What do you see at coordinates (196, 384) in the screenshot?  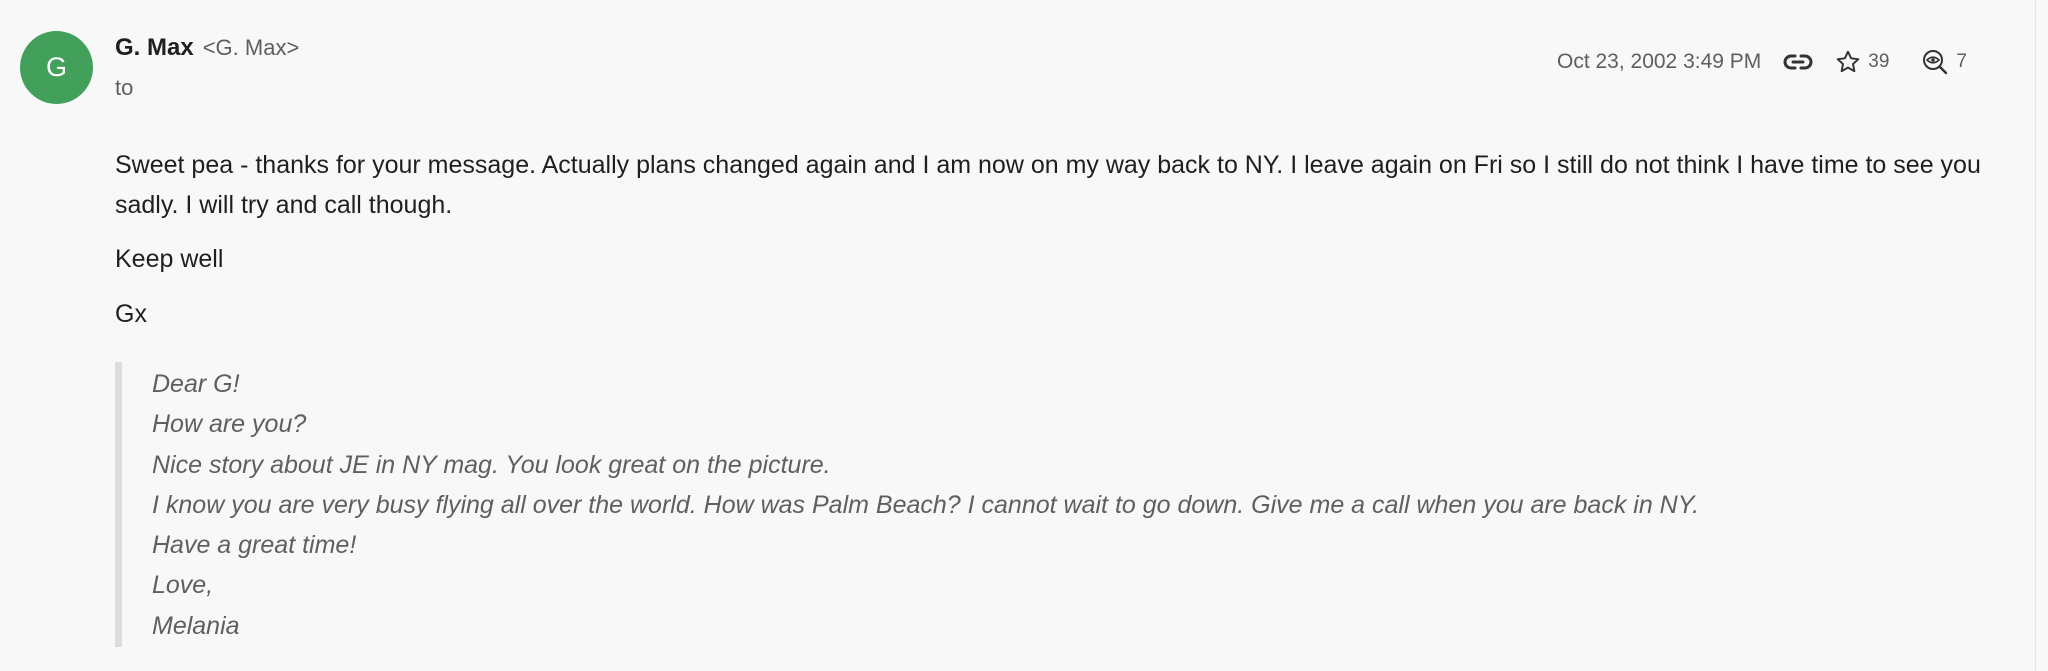 I see `quoted-line: Dear G!` at bounding box center [196, 384].